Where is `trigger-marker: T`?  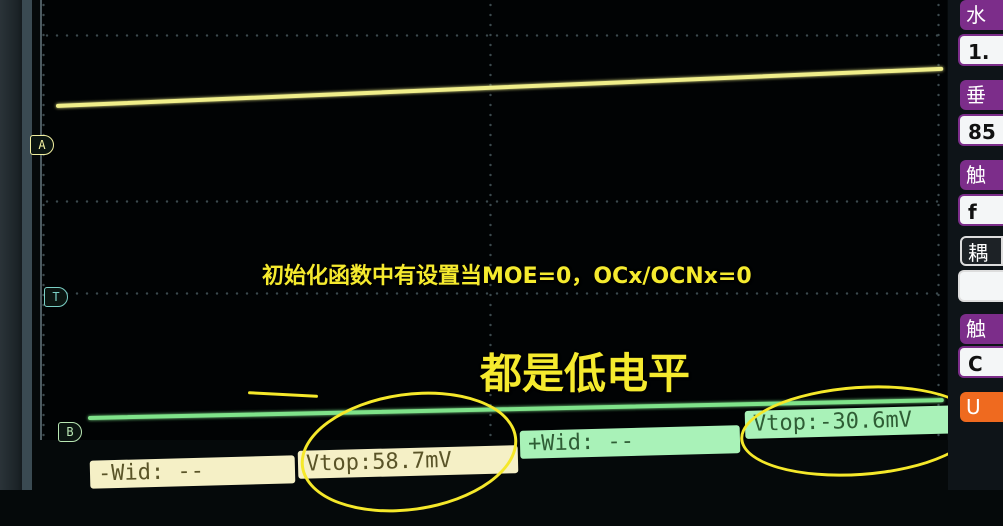 trigger-marker: T is located at coordinates (56, 297).